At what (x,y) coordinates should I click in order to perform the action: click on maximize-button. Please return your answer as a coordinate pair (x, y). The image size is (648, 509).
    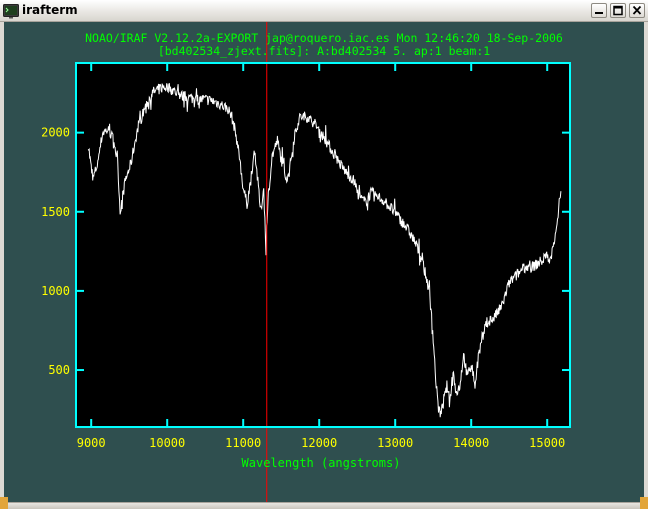
    Looking at the image, I should click on (618, 10).